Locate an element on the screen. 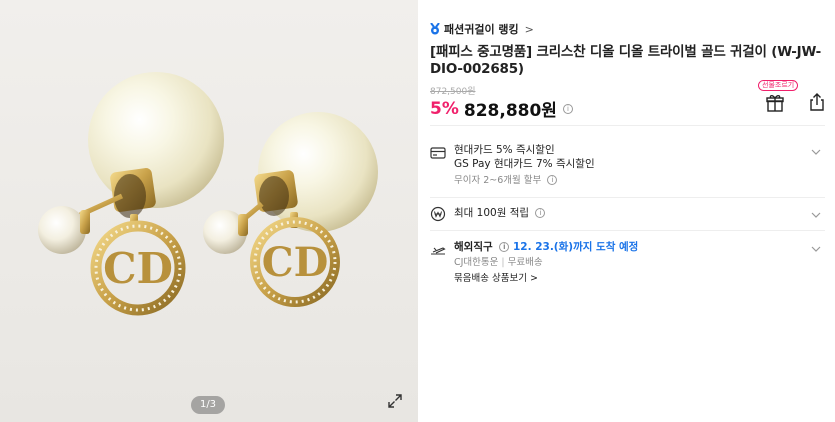 This screenshot has width=835, height=422. image-page-indicator: 1/3 is located at coordinates (208, 405).